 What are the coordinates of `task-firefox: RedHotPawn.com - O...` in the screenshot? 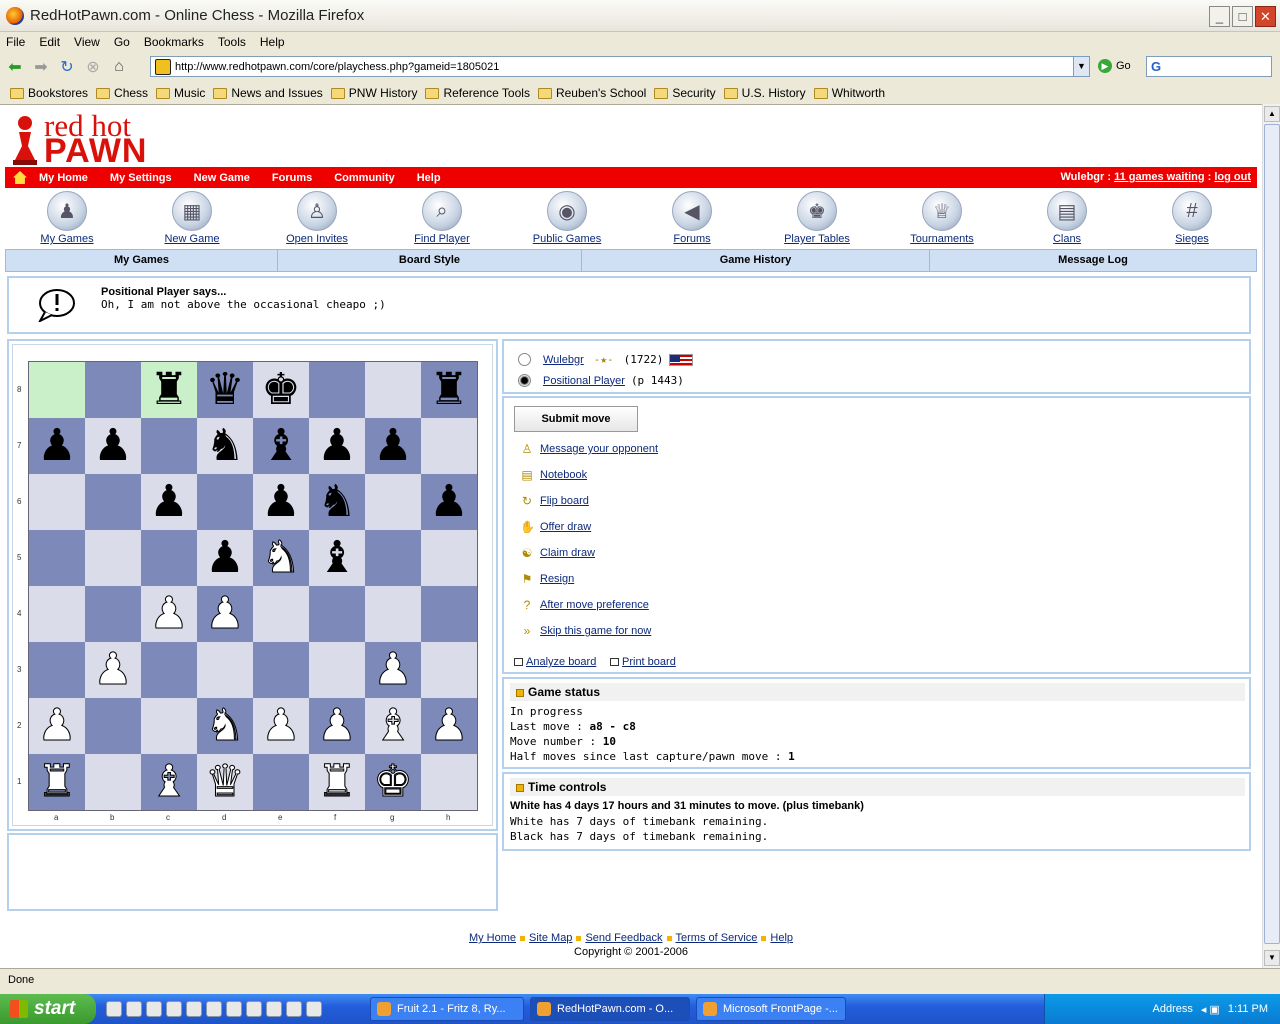 It's located at (610, 1009).